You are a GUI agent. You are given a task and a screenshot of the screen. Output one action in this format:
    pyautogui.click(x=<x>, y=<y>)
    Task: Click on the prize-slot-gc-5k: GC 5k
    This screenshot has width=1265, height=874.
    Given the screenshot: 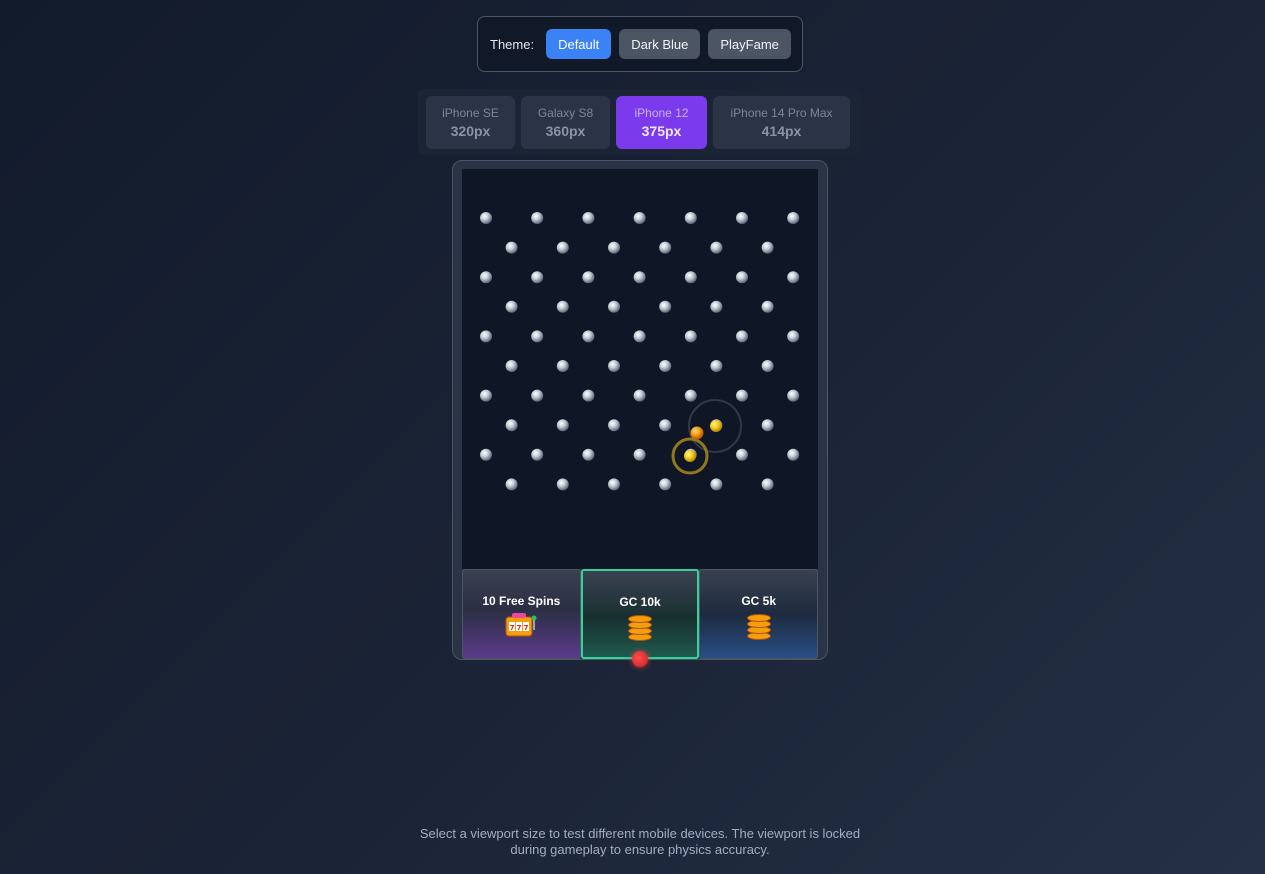 What is the action you would take?
    pyautogui.click(x=759, y=614)
    